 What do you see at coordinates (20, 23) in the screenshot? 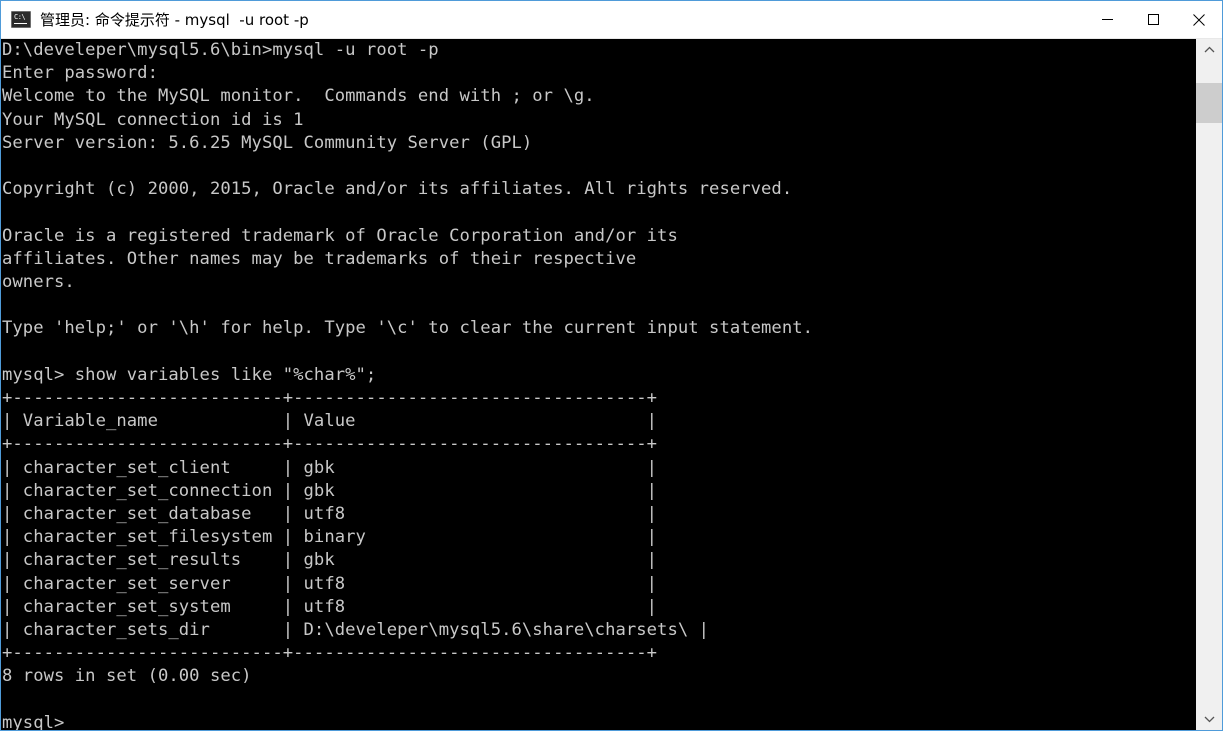
I see `cmd-icon-underline` at bounding box center [20, 23].